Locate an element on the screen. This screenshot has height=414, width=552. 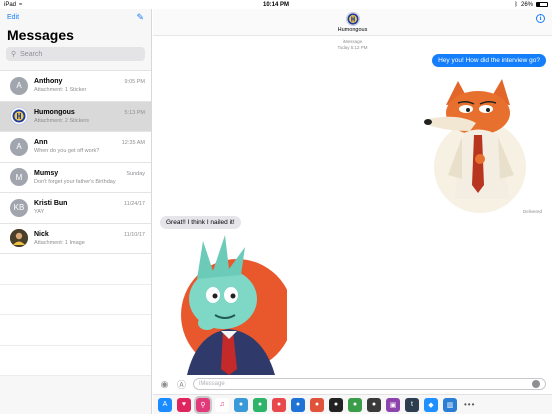
conversation-anthony: A Anthony 9:05 PM Attachment: 1 Sticker is located at coordinates (75, 86).